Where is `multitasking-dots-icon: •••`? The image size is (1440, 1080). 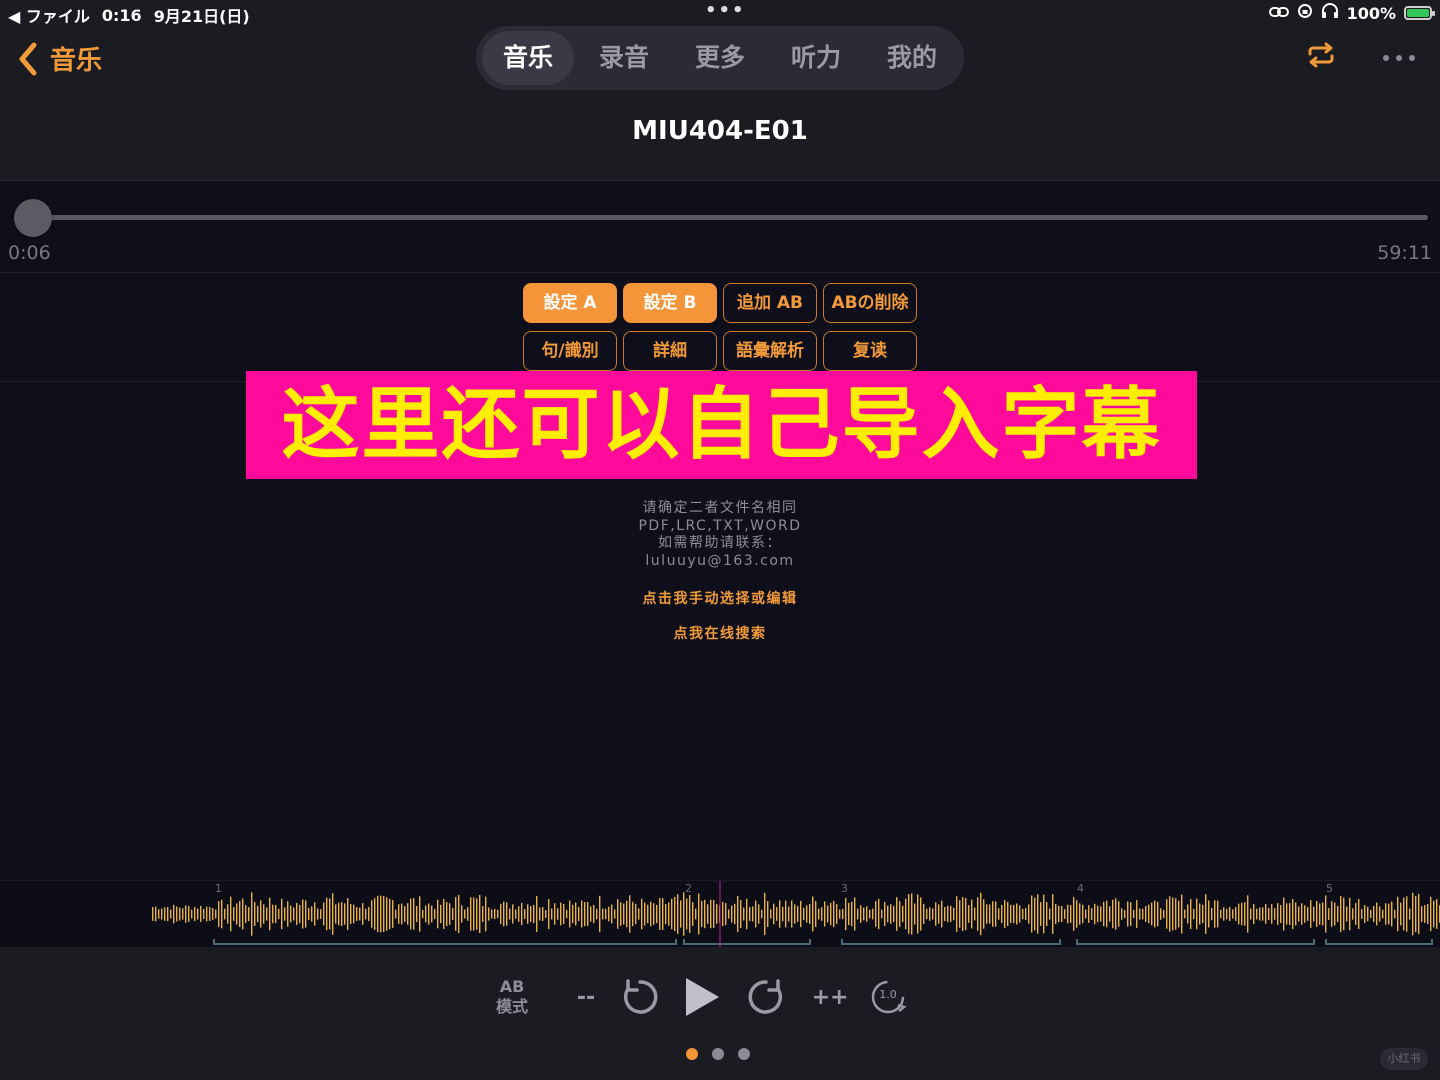 multitasking-dots-icon: ••• is located at coordinates (725, 10).